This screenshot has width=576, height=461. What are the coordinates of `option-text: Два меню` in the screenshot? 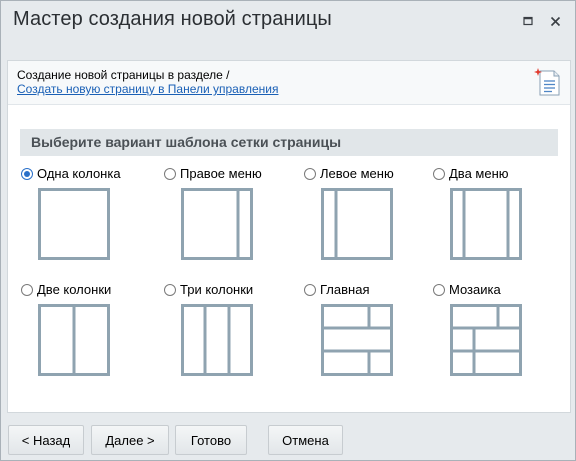 It's located at (479, 173).